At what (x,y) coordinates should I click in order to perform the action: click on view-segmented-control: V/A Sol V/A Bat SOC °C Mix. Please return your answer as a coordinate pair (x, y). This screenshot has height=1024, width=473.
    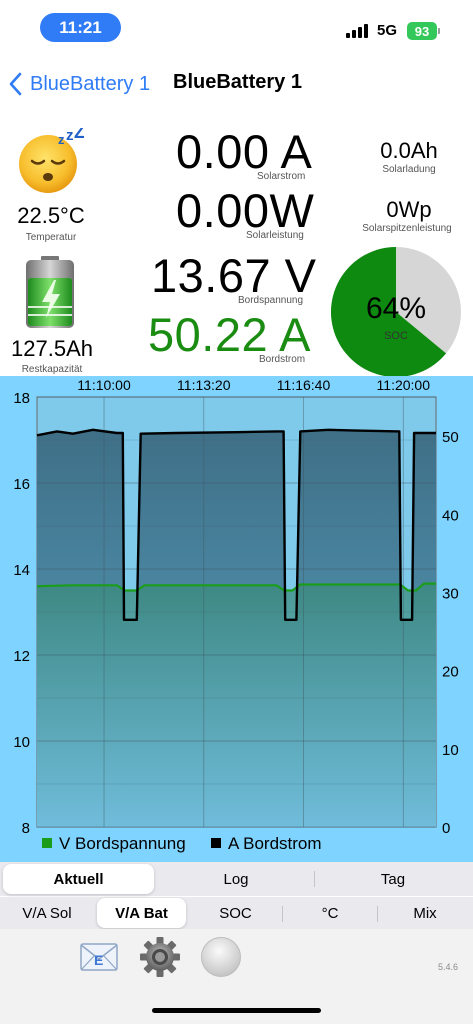
    Looking at the image, I should click on (236, 913).